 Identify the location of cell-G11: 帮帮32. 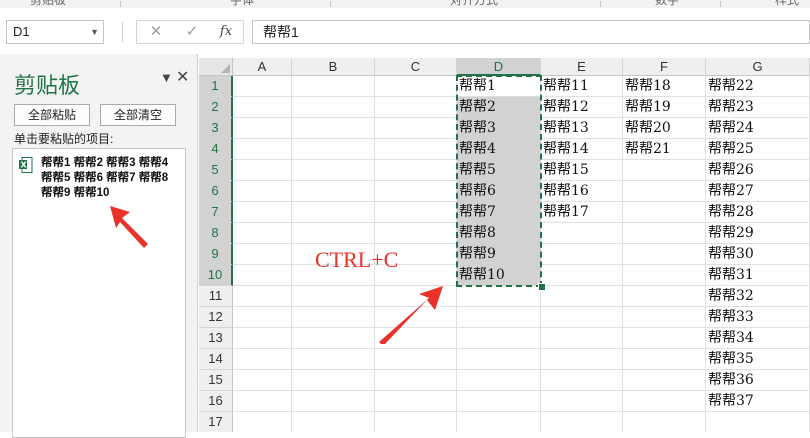
(730, 296).